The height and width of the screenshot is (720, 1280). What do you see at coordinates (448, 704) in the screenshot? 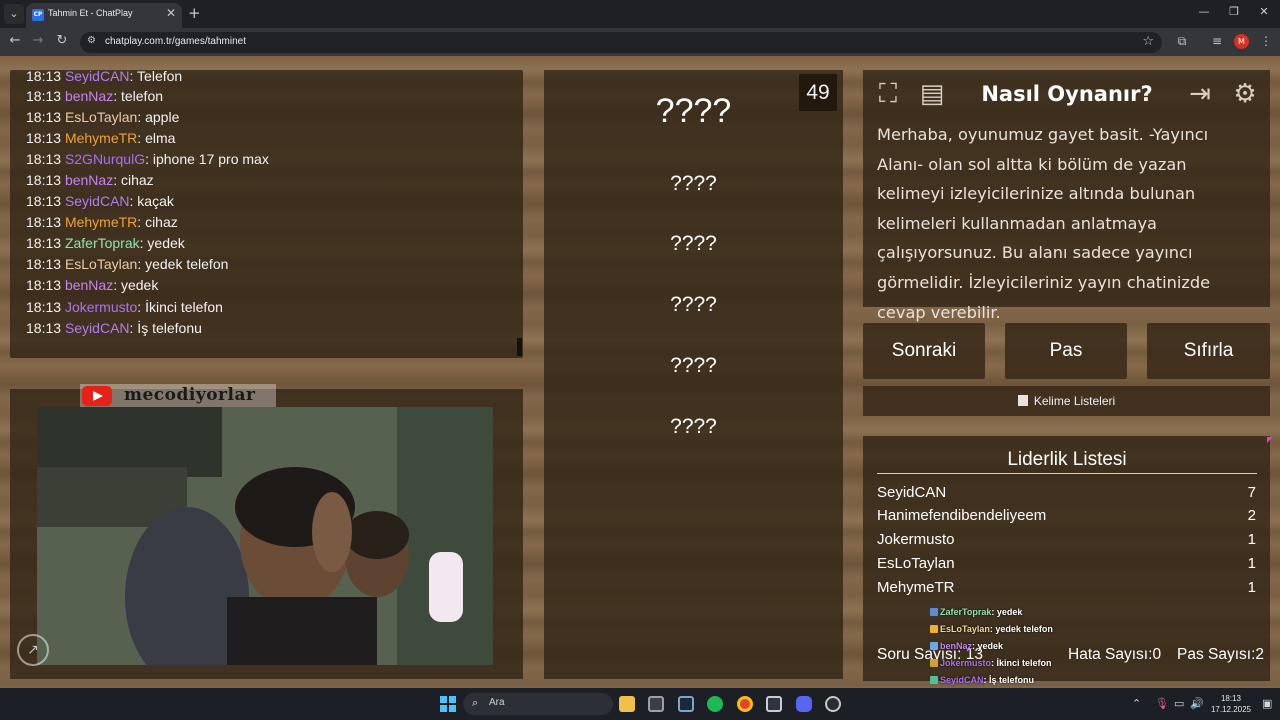
I see `start-windows-icon` at bounding box center [448, 704].